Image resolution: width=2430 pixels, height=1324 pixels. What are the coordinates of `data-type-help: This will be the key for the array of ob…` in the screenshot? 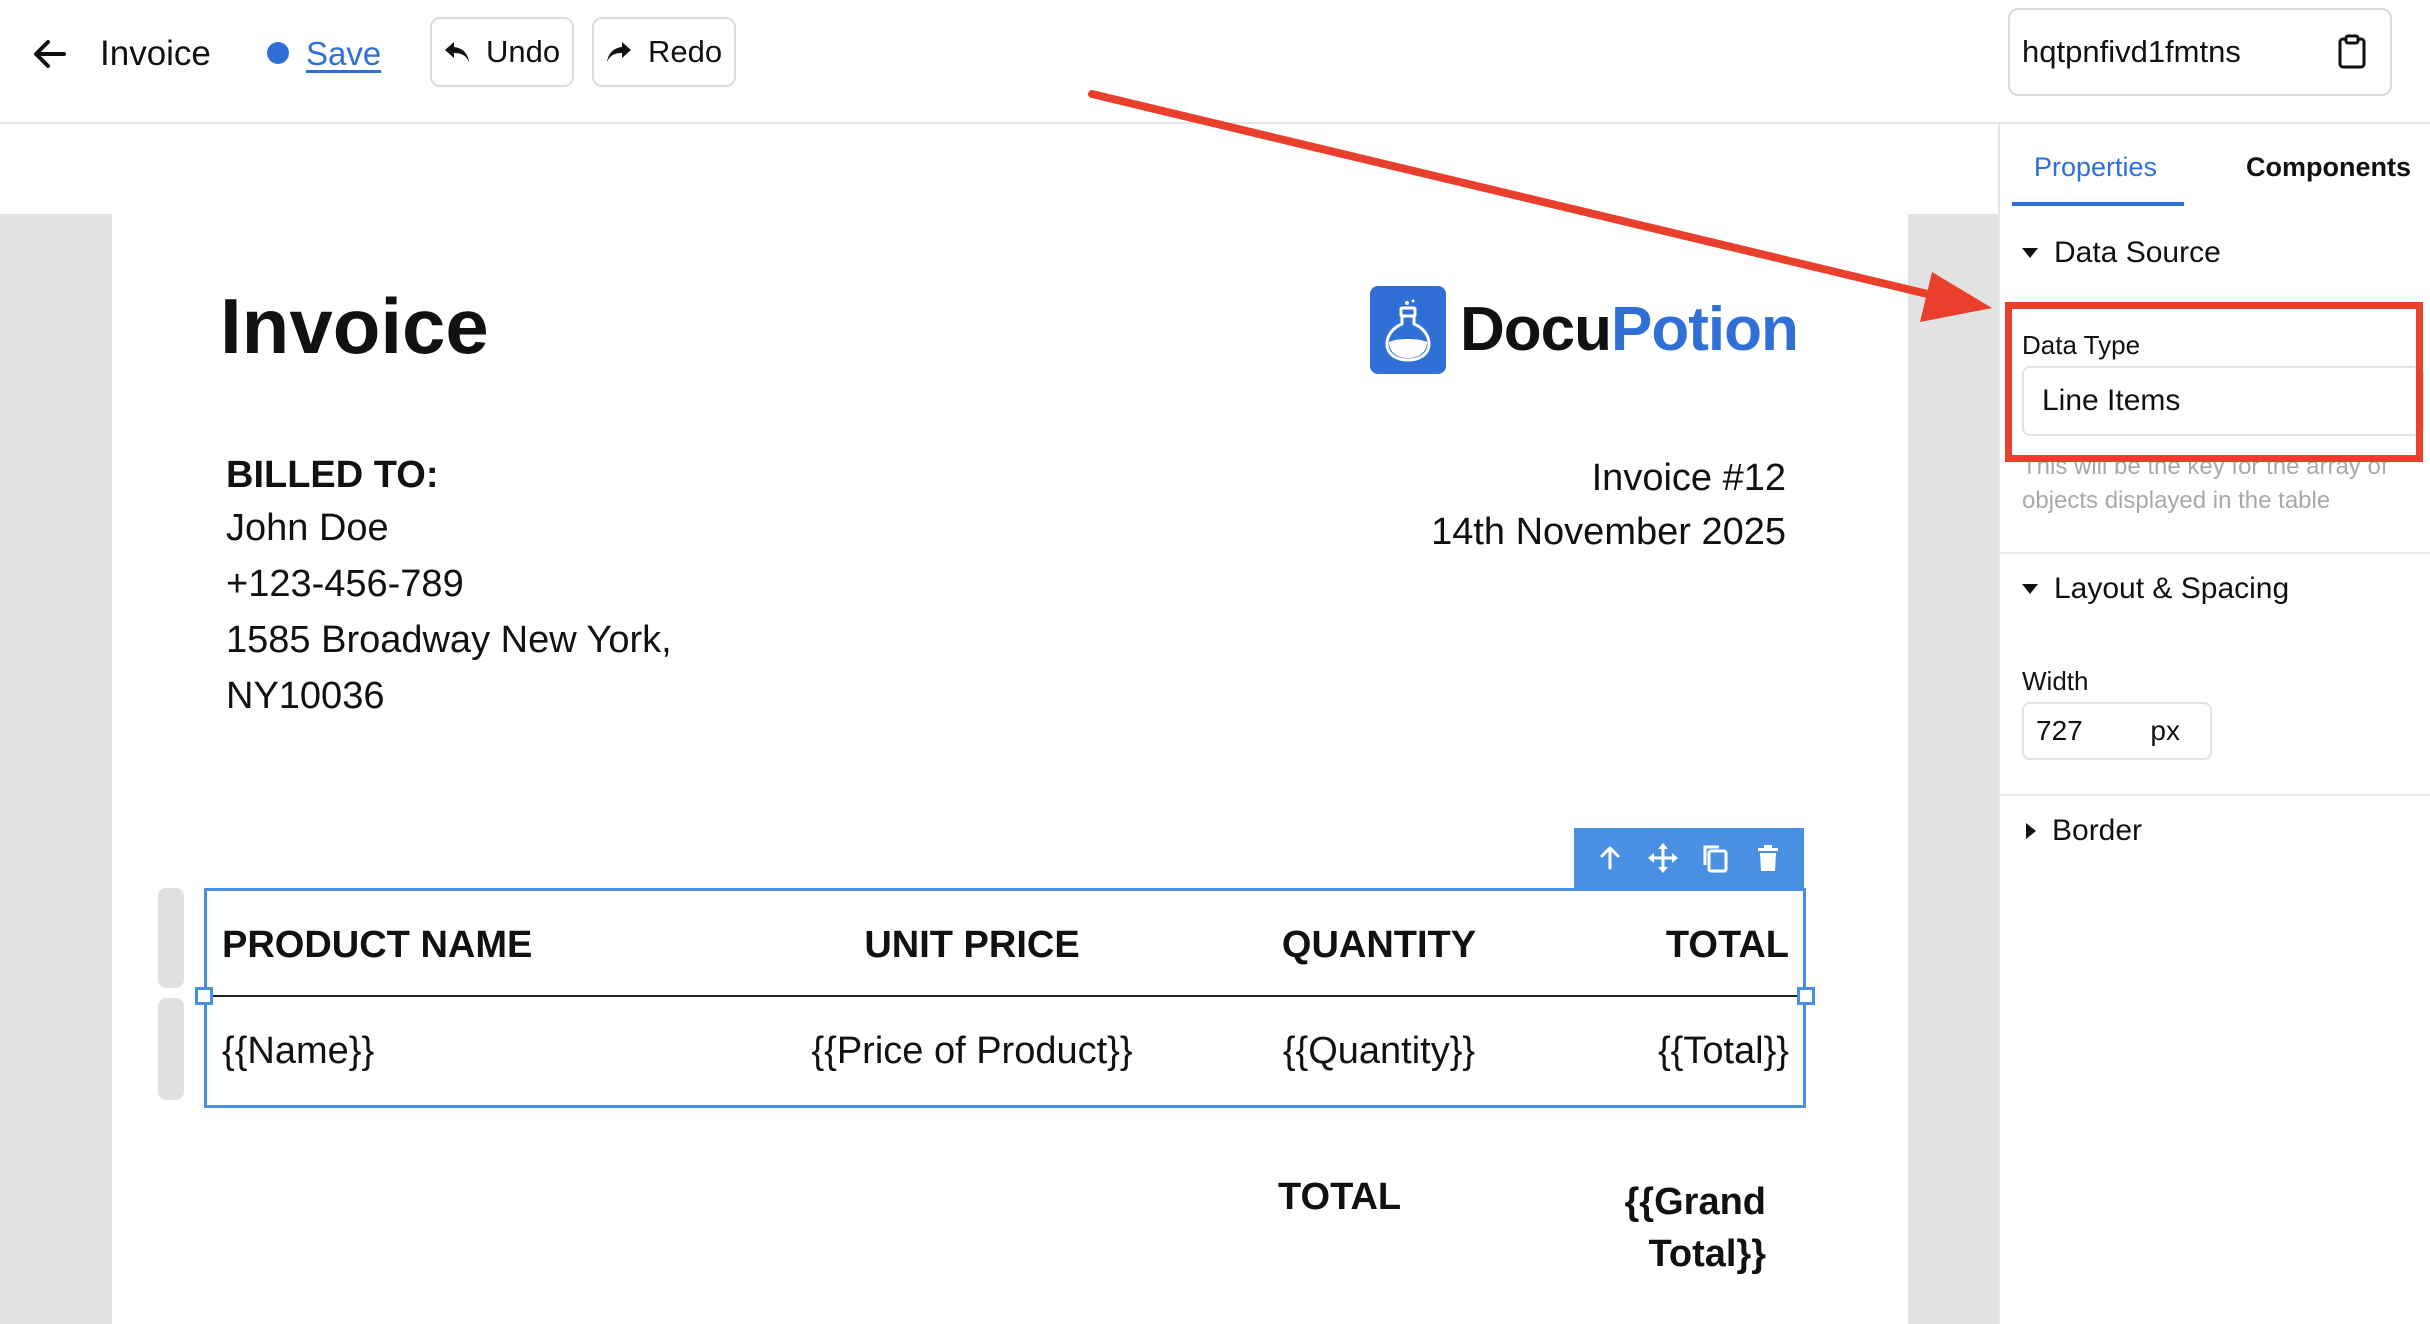 It's located at (2205, 483).